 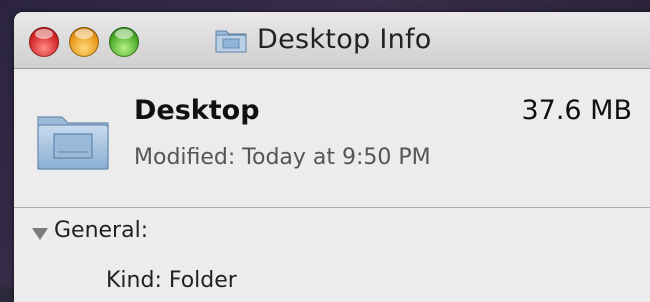 I want to click on kind-value: Kind: Folder, so click(x=171, y=280).